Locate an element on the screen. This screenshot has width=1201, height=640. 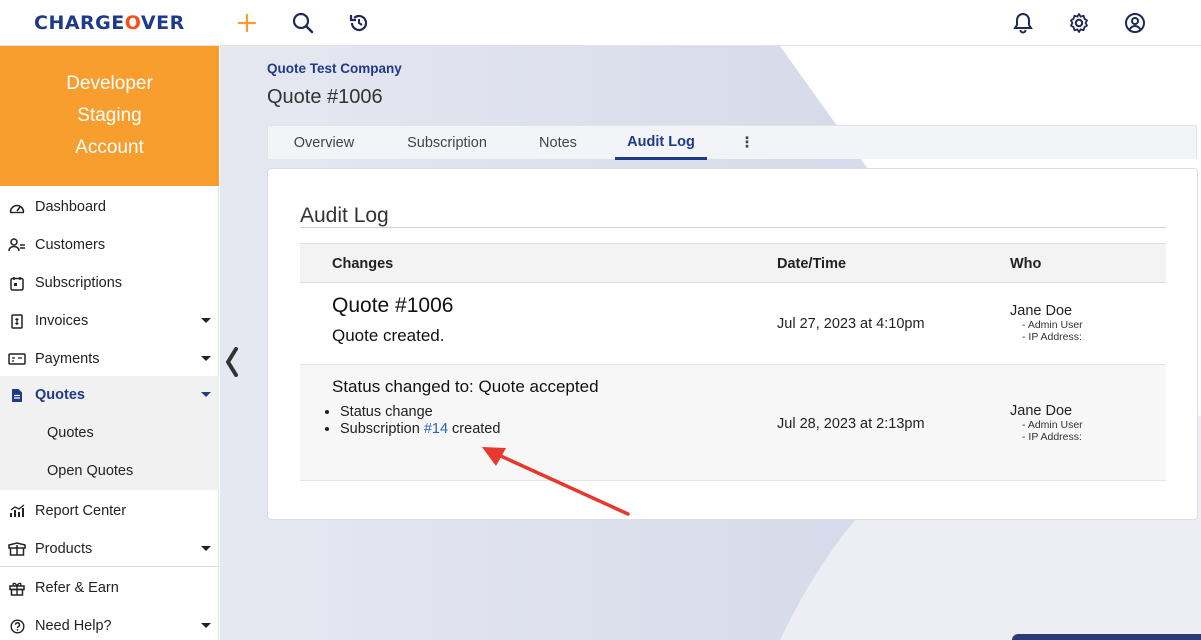
sidebar-item-refer-earn: Refer & Earn is located at coordinates (109, 588).